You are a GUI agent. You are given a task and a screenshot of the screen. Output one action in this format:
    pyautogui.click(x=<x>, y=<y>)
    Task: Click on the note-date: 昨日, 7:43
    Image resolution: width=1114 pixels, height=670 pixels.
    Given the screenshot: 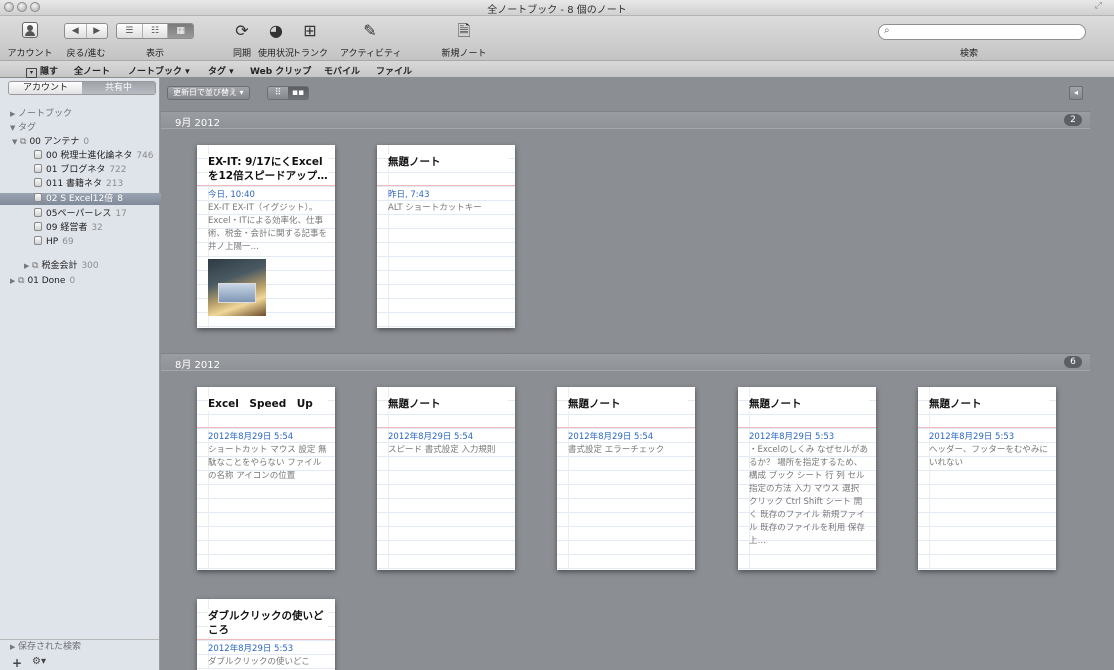 What is the action you would take?
    pyautogui.click(x=409, y=195)
    